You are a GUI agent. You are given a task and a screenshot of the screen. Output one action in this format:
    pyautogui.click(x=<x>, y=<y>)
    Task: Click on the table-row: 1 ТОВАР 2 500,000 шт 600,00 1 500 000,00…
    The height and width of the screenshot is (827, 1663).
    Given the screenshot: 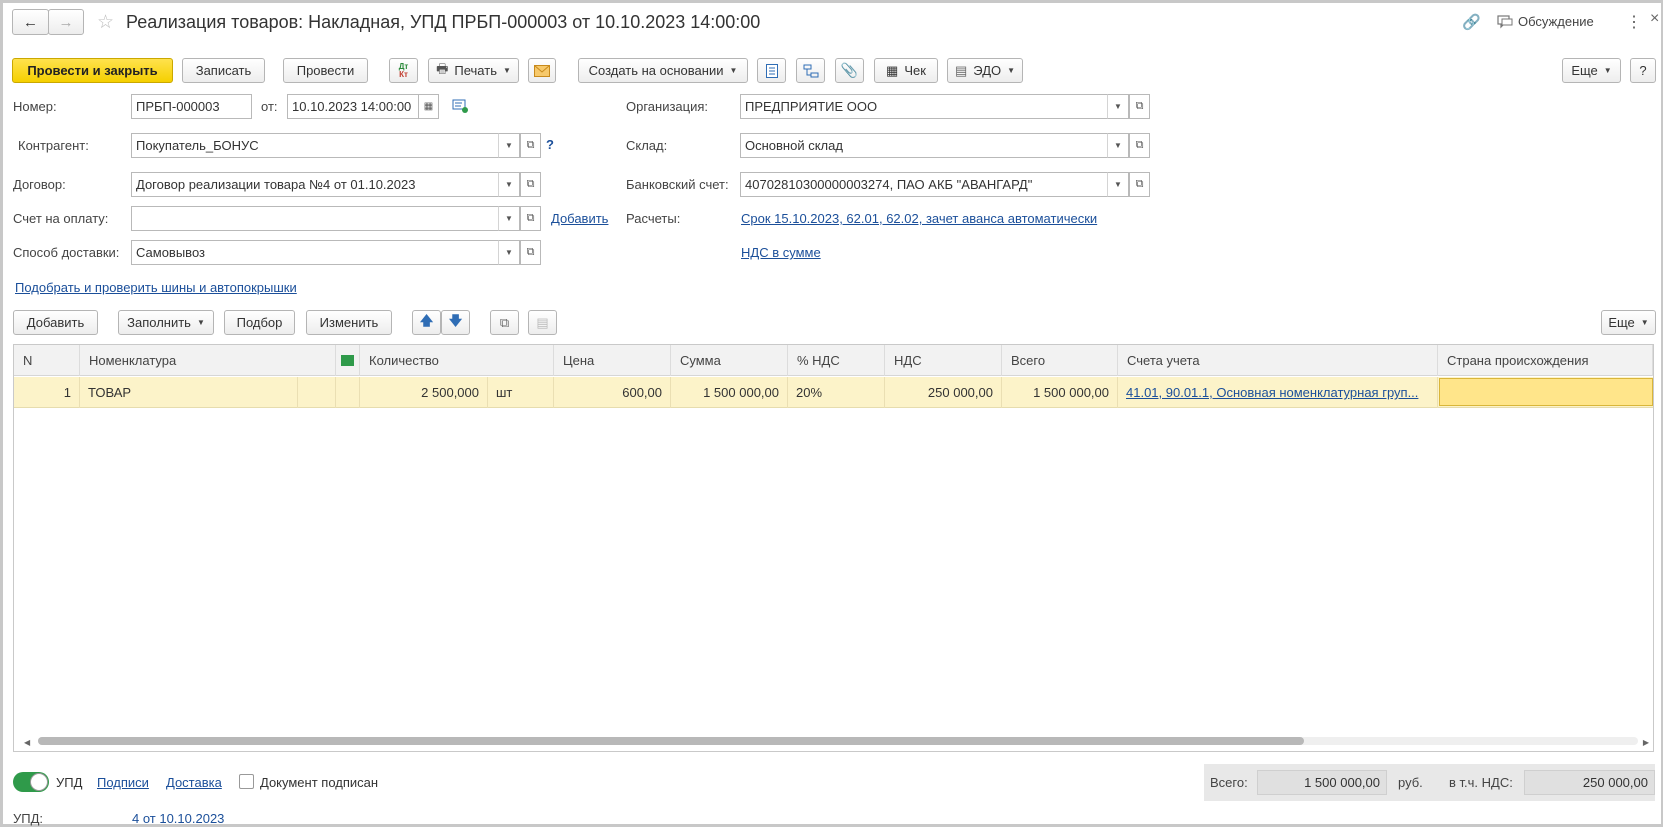 What is the action you would take?
    pyautogui.click(x=833, y=392)
    